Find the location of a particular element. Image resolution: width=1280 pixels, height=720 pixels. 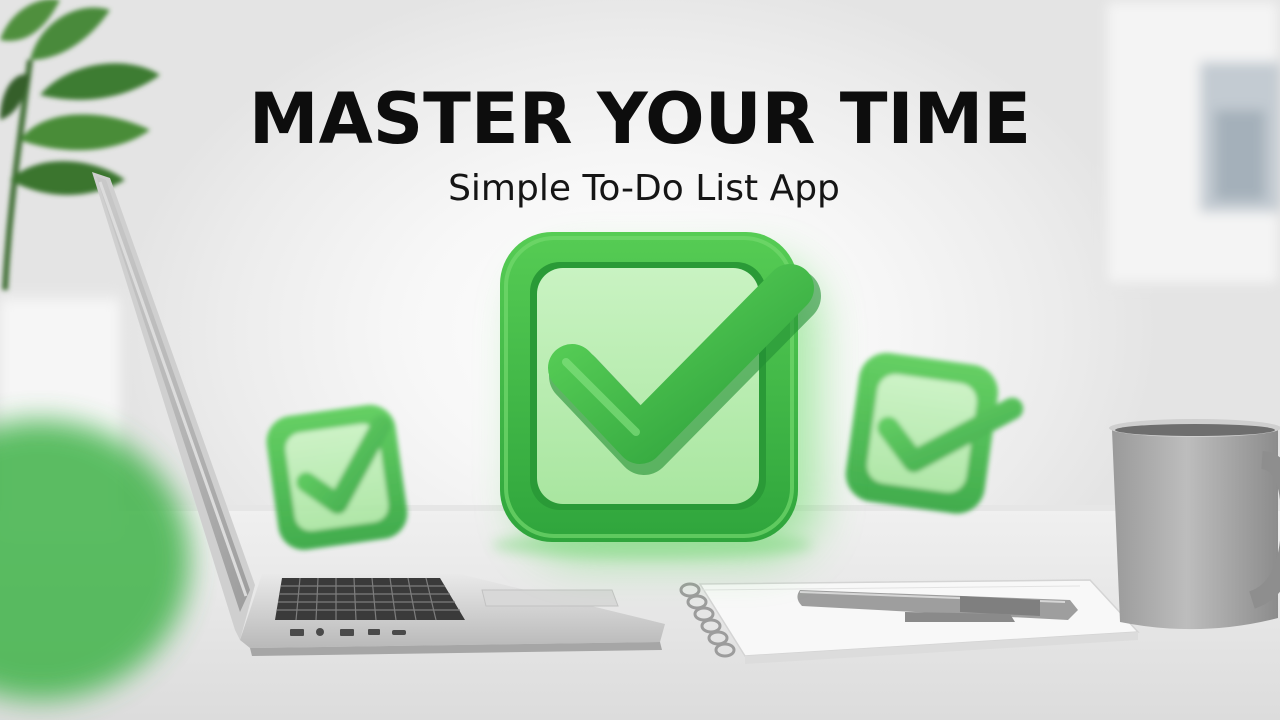

headline: MASTER YOUR TIME is located at coordinates (640, 119).